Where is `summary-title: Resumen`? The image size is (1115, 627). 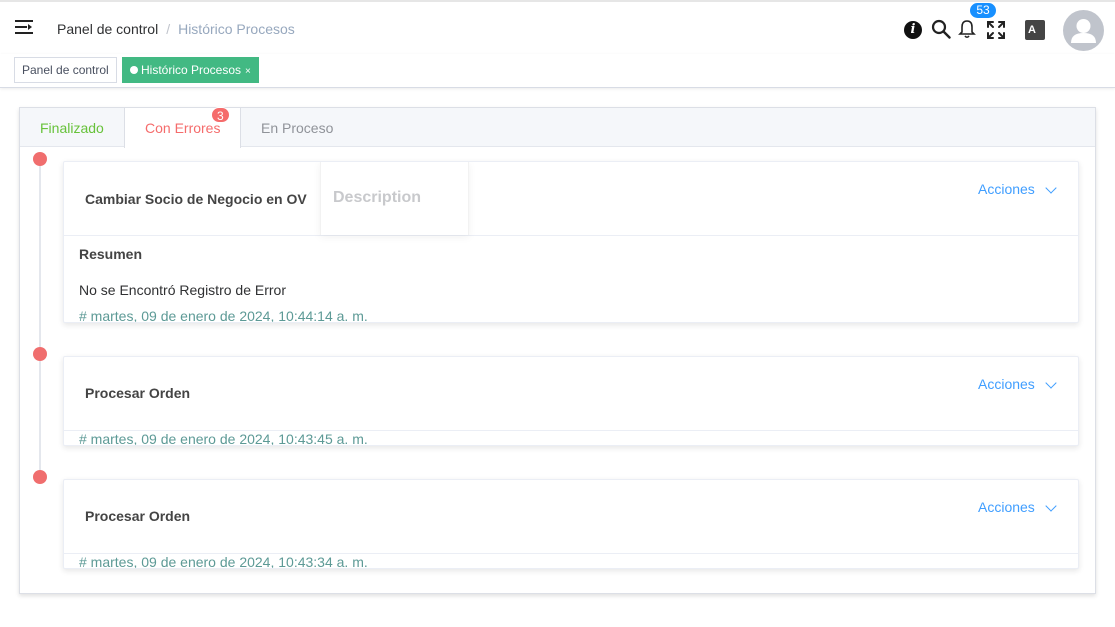 summary-title: Resumen is located at coordinates (111, 254).